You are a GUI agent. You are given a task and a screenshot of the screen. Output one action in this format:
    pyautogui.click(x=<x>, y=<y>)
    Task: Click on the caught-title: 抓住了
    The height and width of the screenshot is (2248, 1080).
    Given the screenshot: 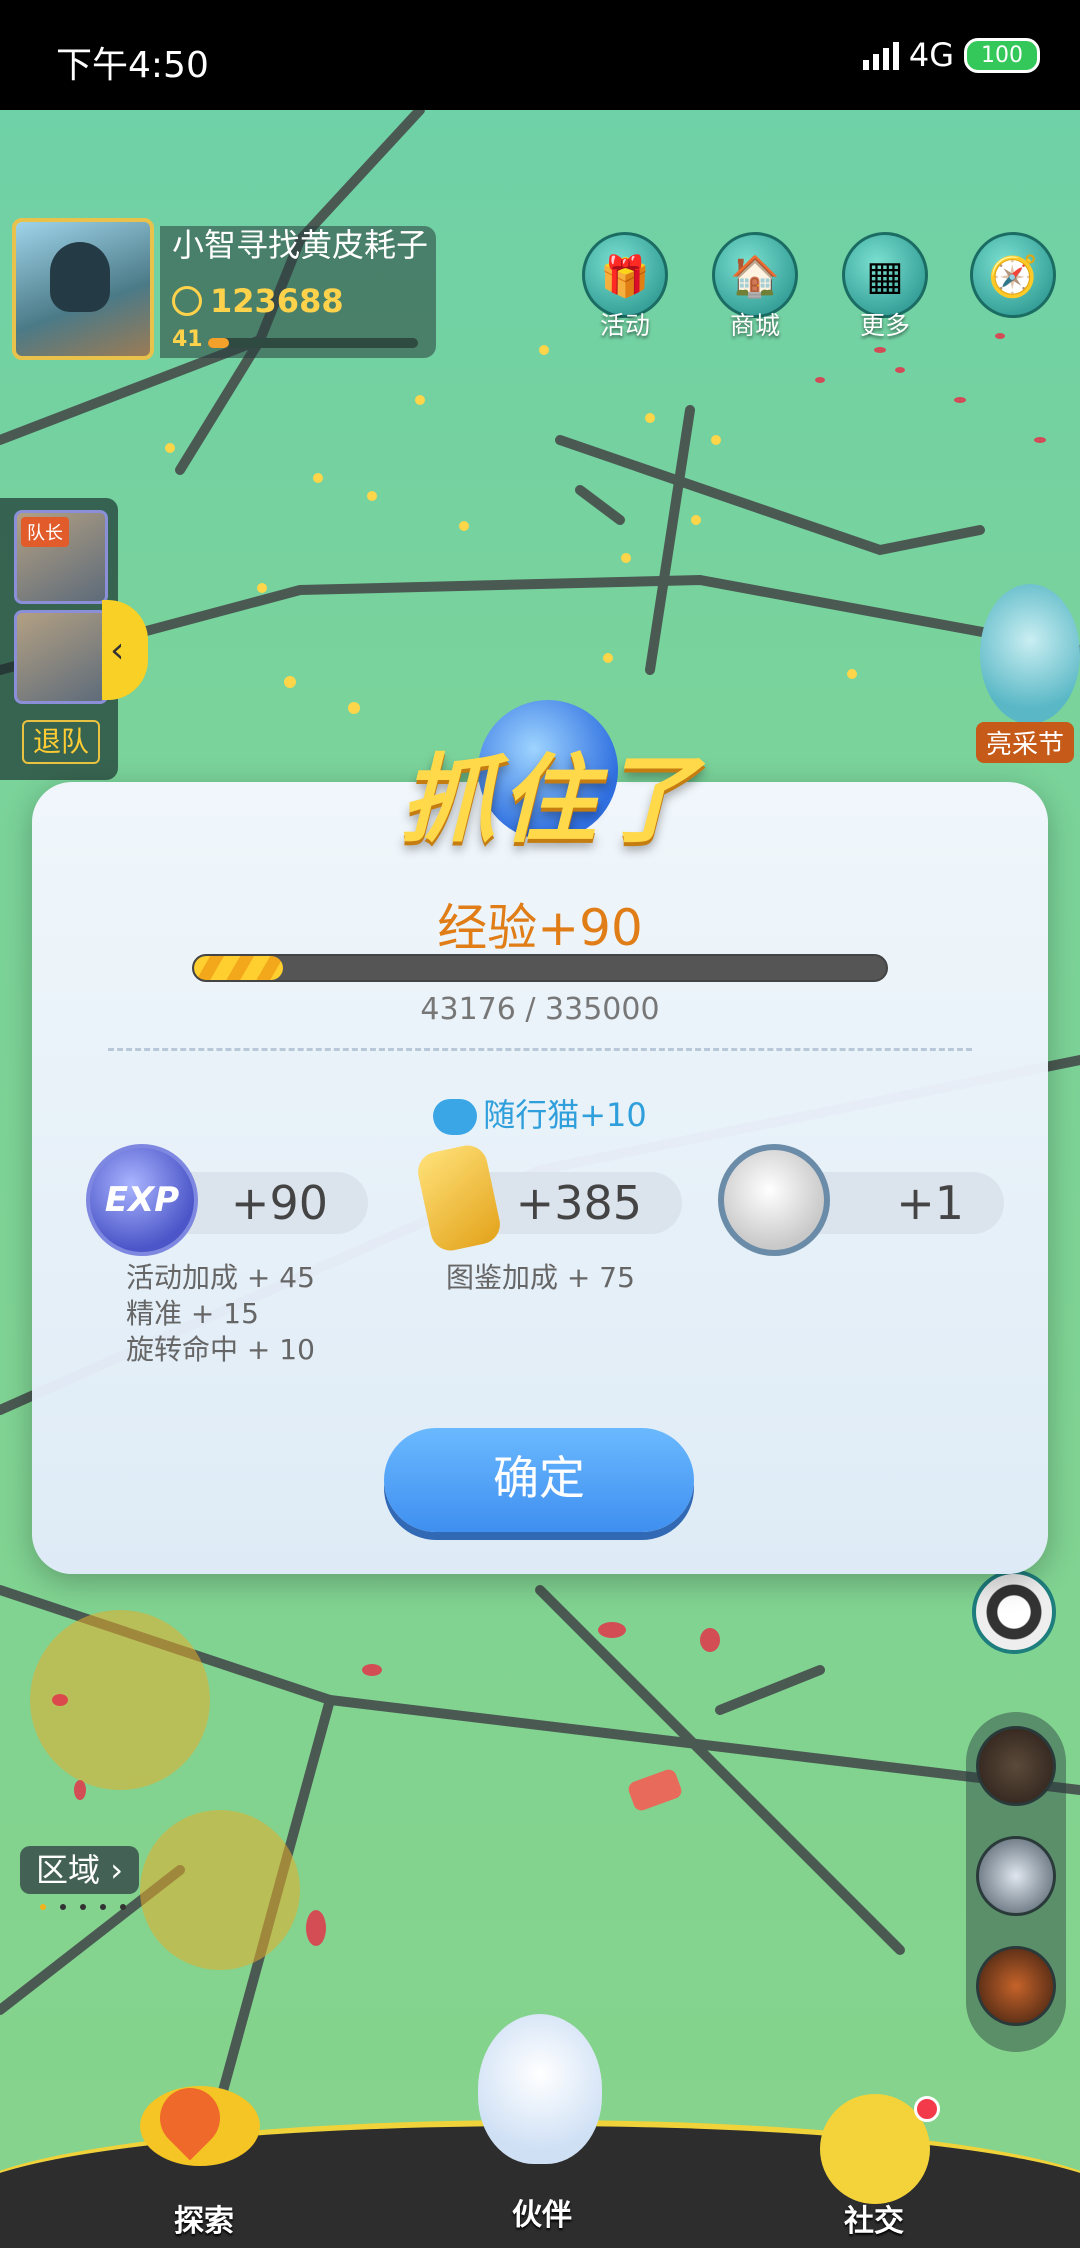 What is the action you would take?
    pyautogui.click(x=550, y=800)
    